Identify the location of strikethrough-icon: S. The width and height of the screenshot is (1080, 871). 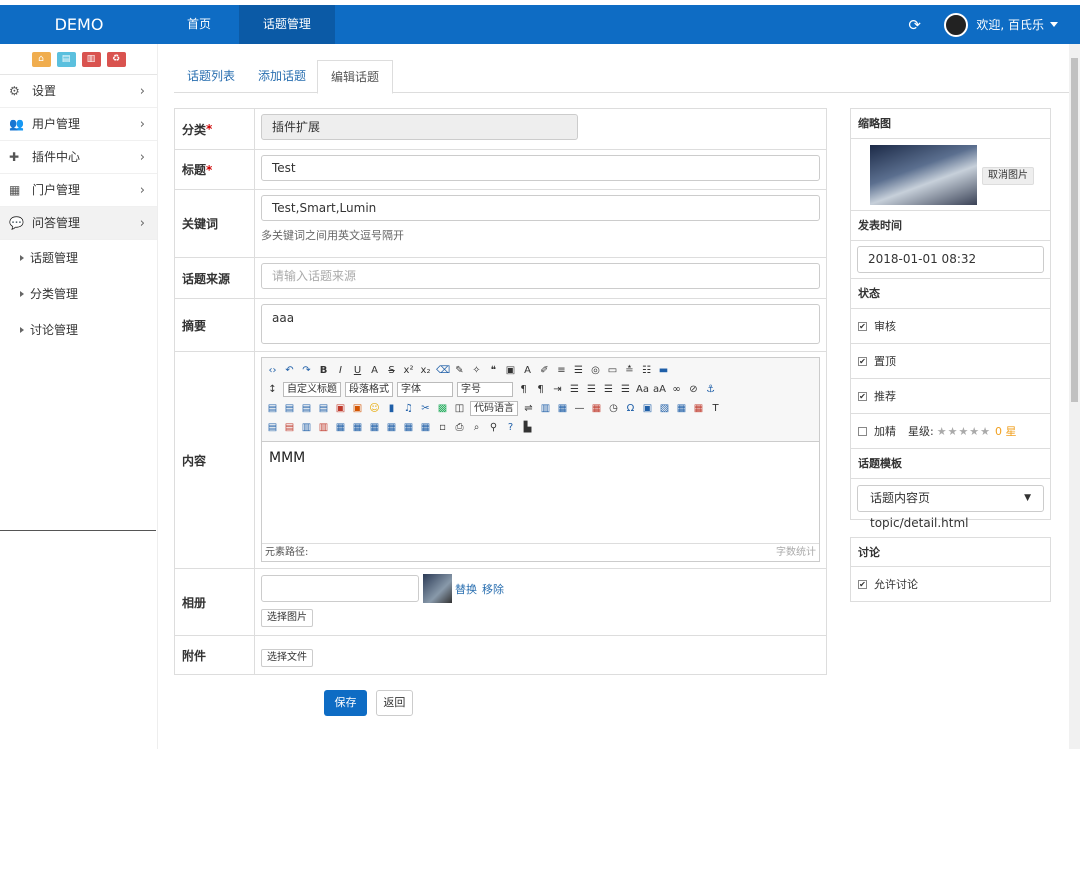
(391, 370).